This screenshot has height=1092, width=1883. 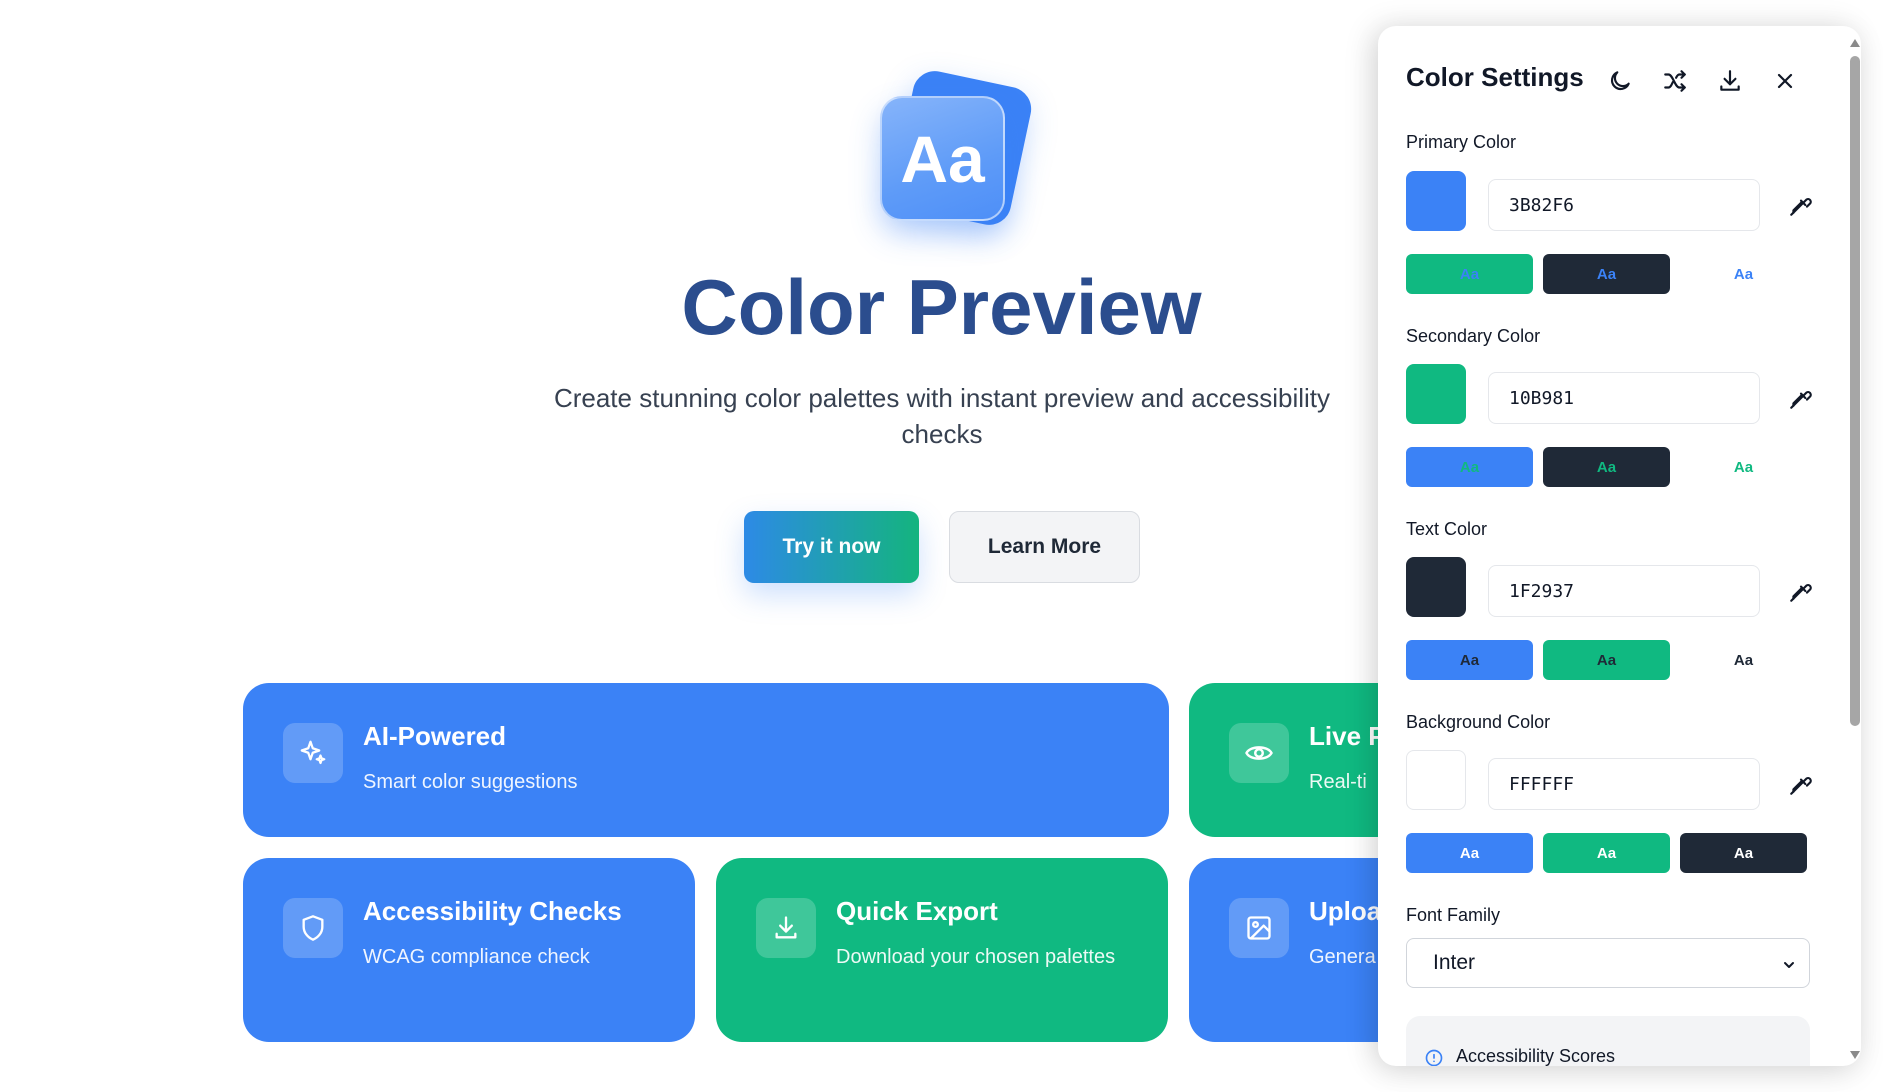 I want to click on feature-card-ai-powered: AI-Powered Smart color suggestions, so click(x=706, y=760).